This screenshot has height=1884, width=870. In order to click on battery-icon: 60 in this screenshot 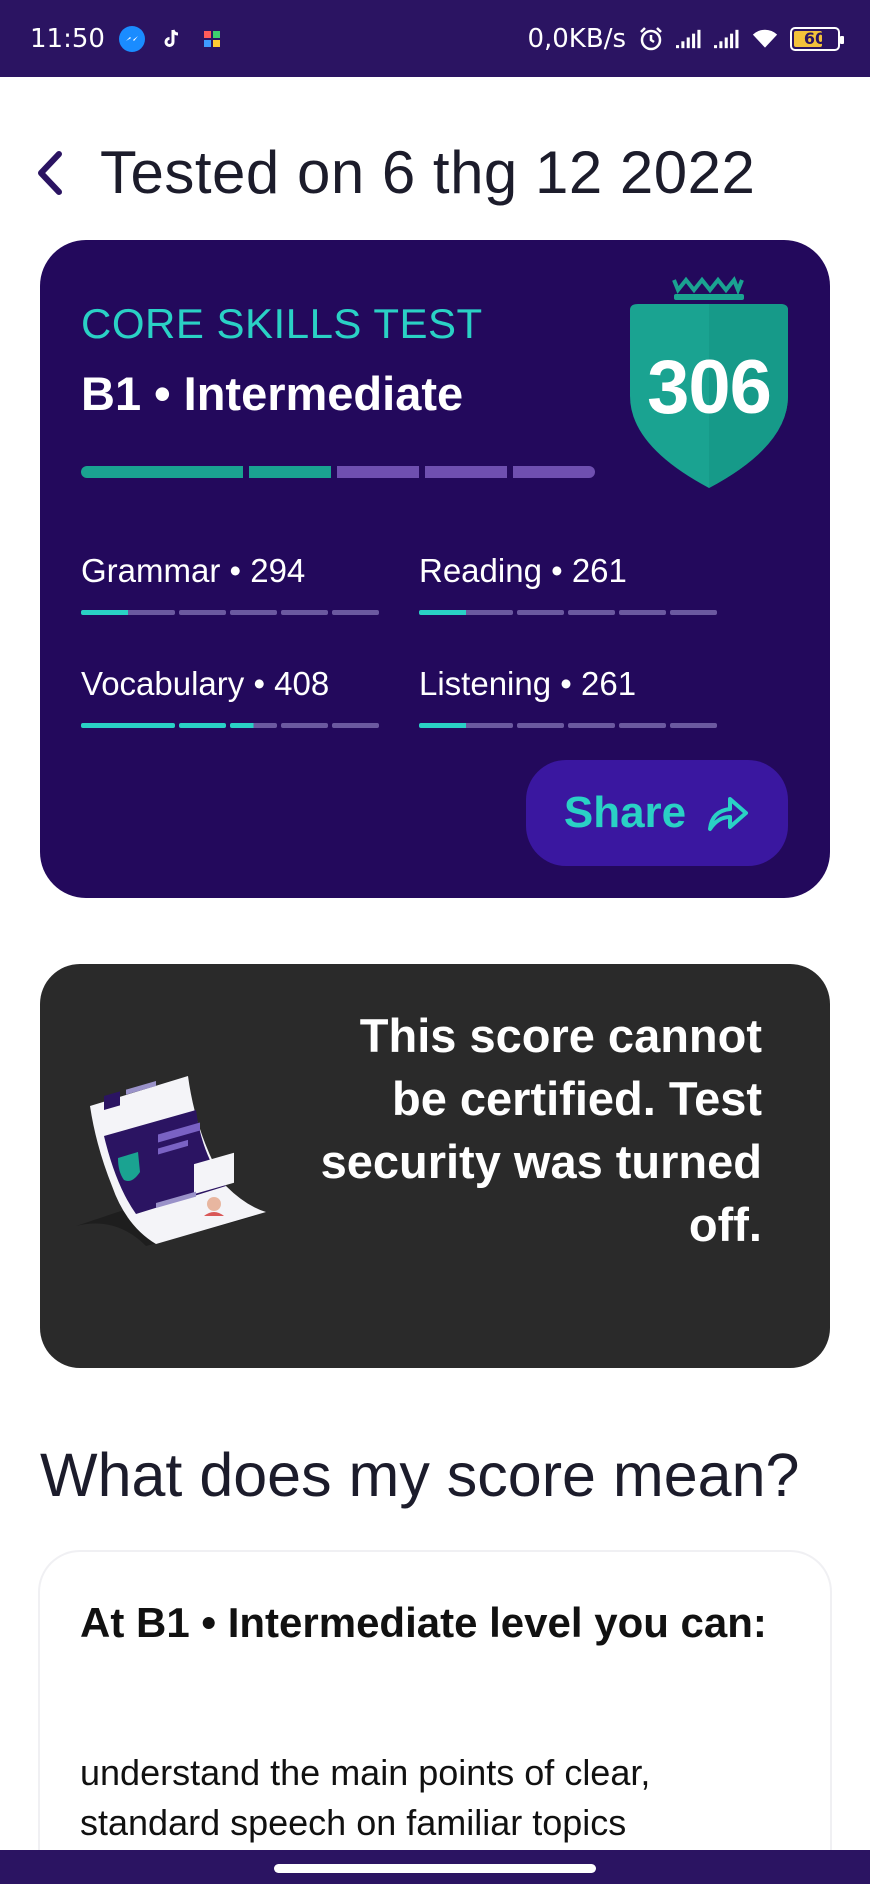, I will do `click(817, 38)`.